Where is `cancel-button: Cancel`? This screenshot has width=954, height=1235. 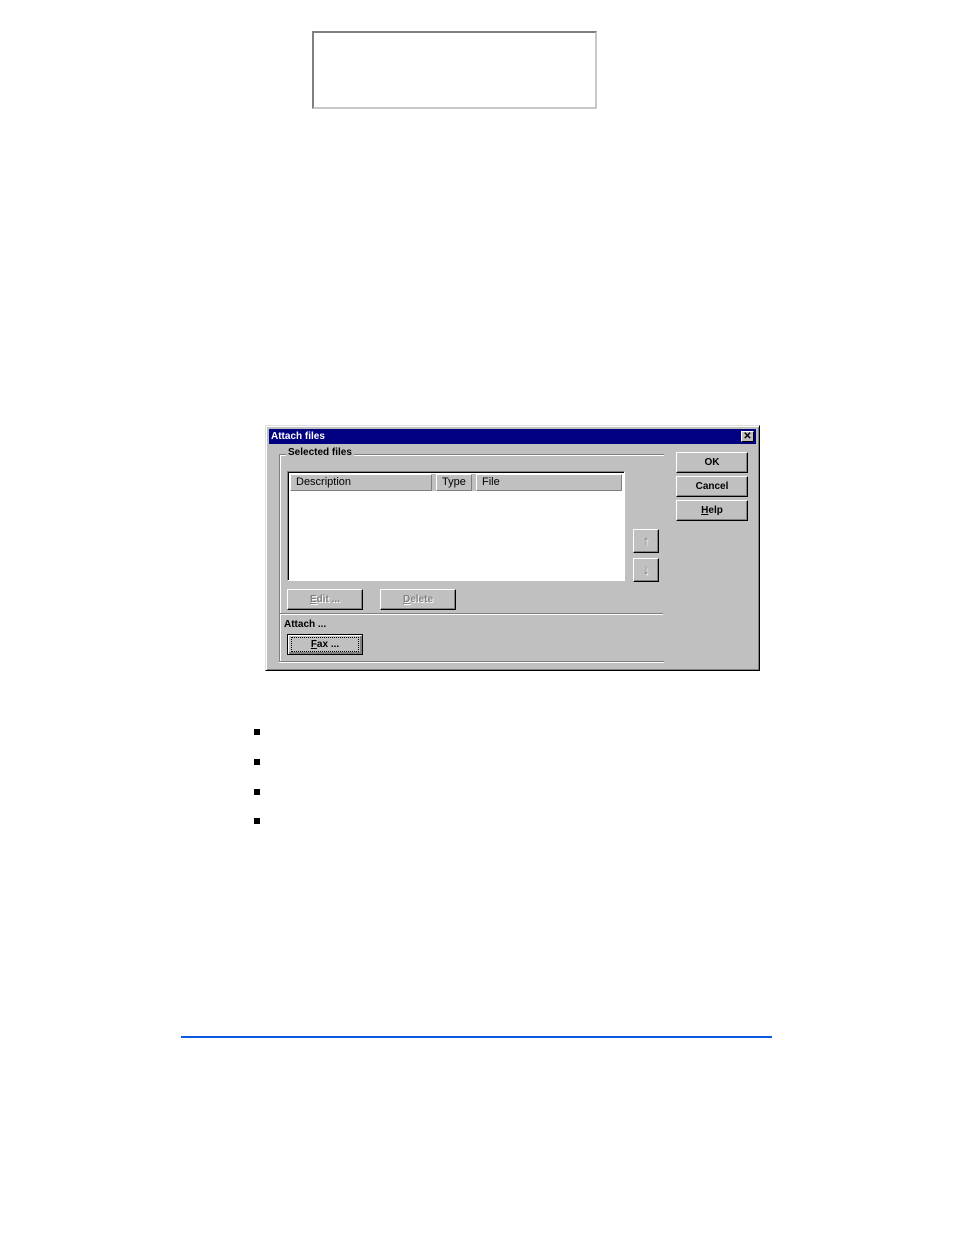 cancel-button: Cancel is located at coordinates (712, 486).